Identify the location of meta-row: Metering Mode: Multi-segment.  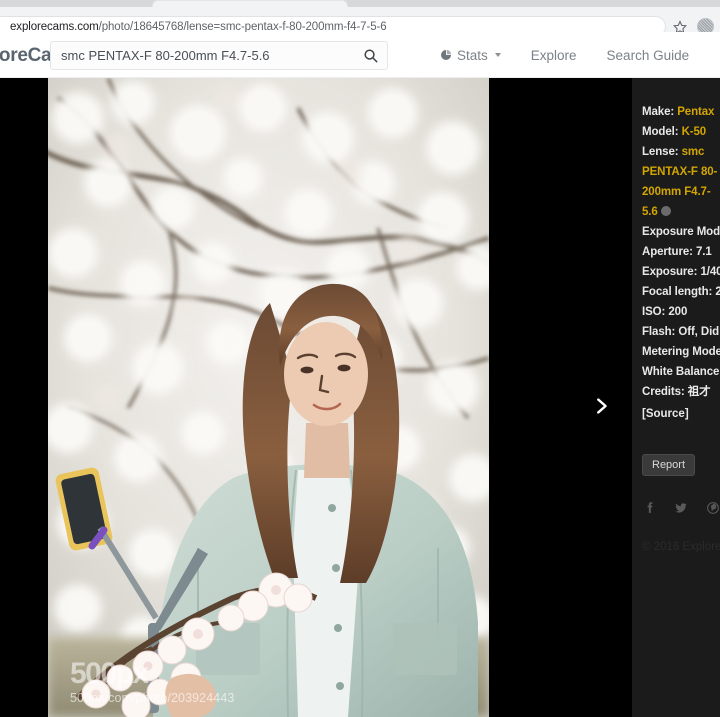
(681, 352).